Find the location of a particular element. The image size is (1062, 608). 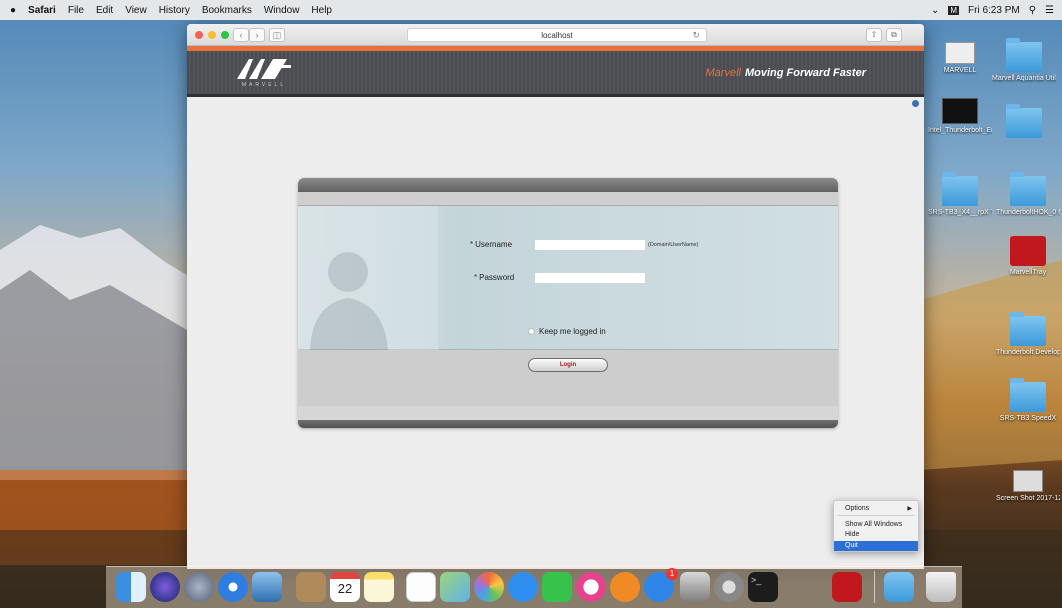

desktop-icon-srs-test: SRS-TB3_X4__rpX Test is located at coordinates (960, 194).